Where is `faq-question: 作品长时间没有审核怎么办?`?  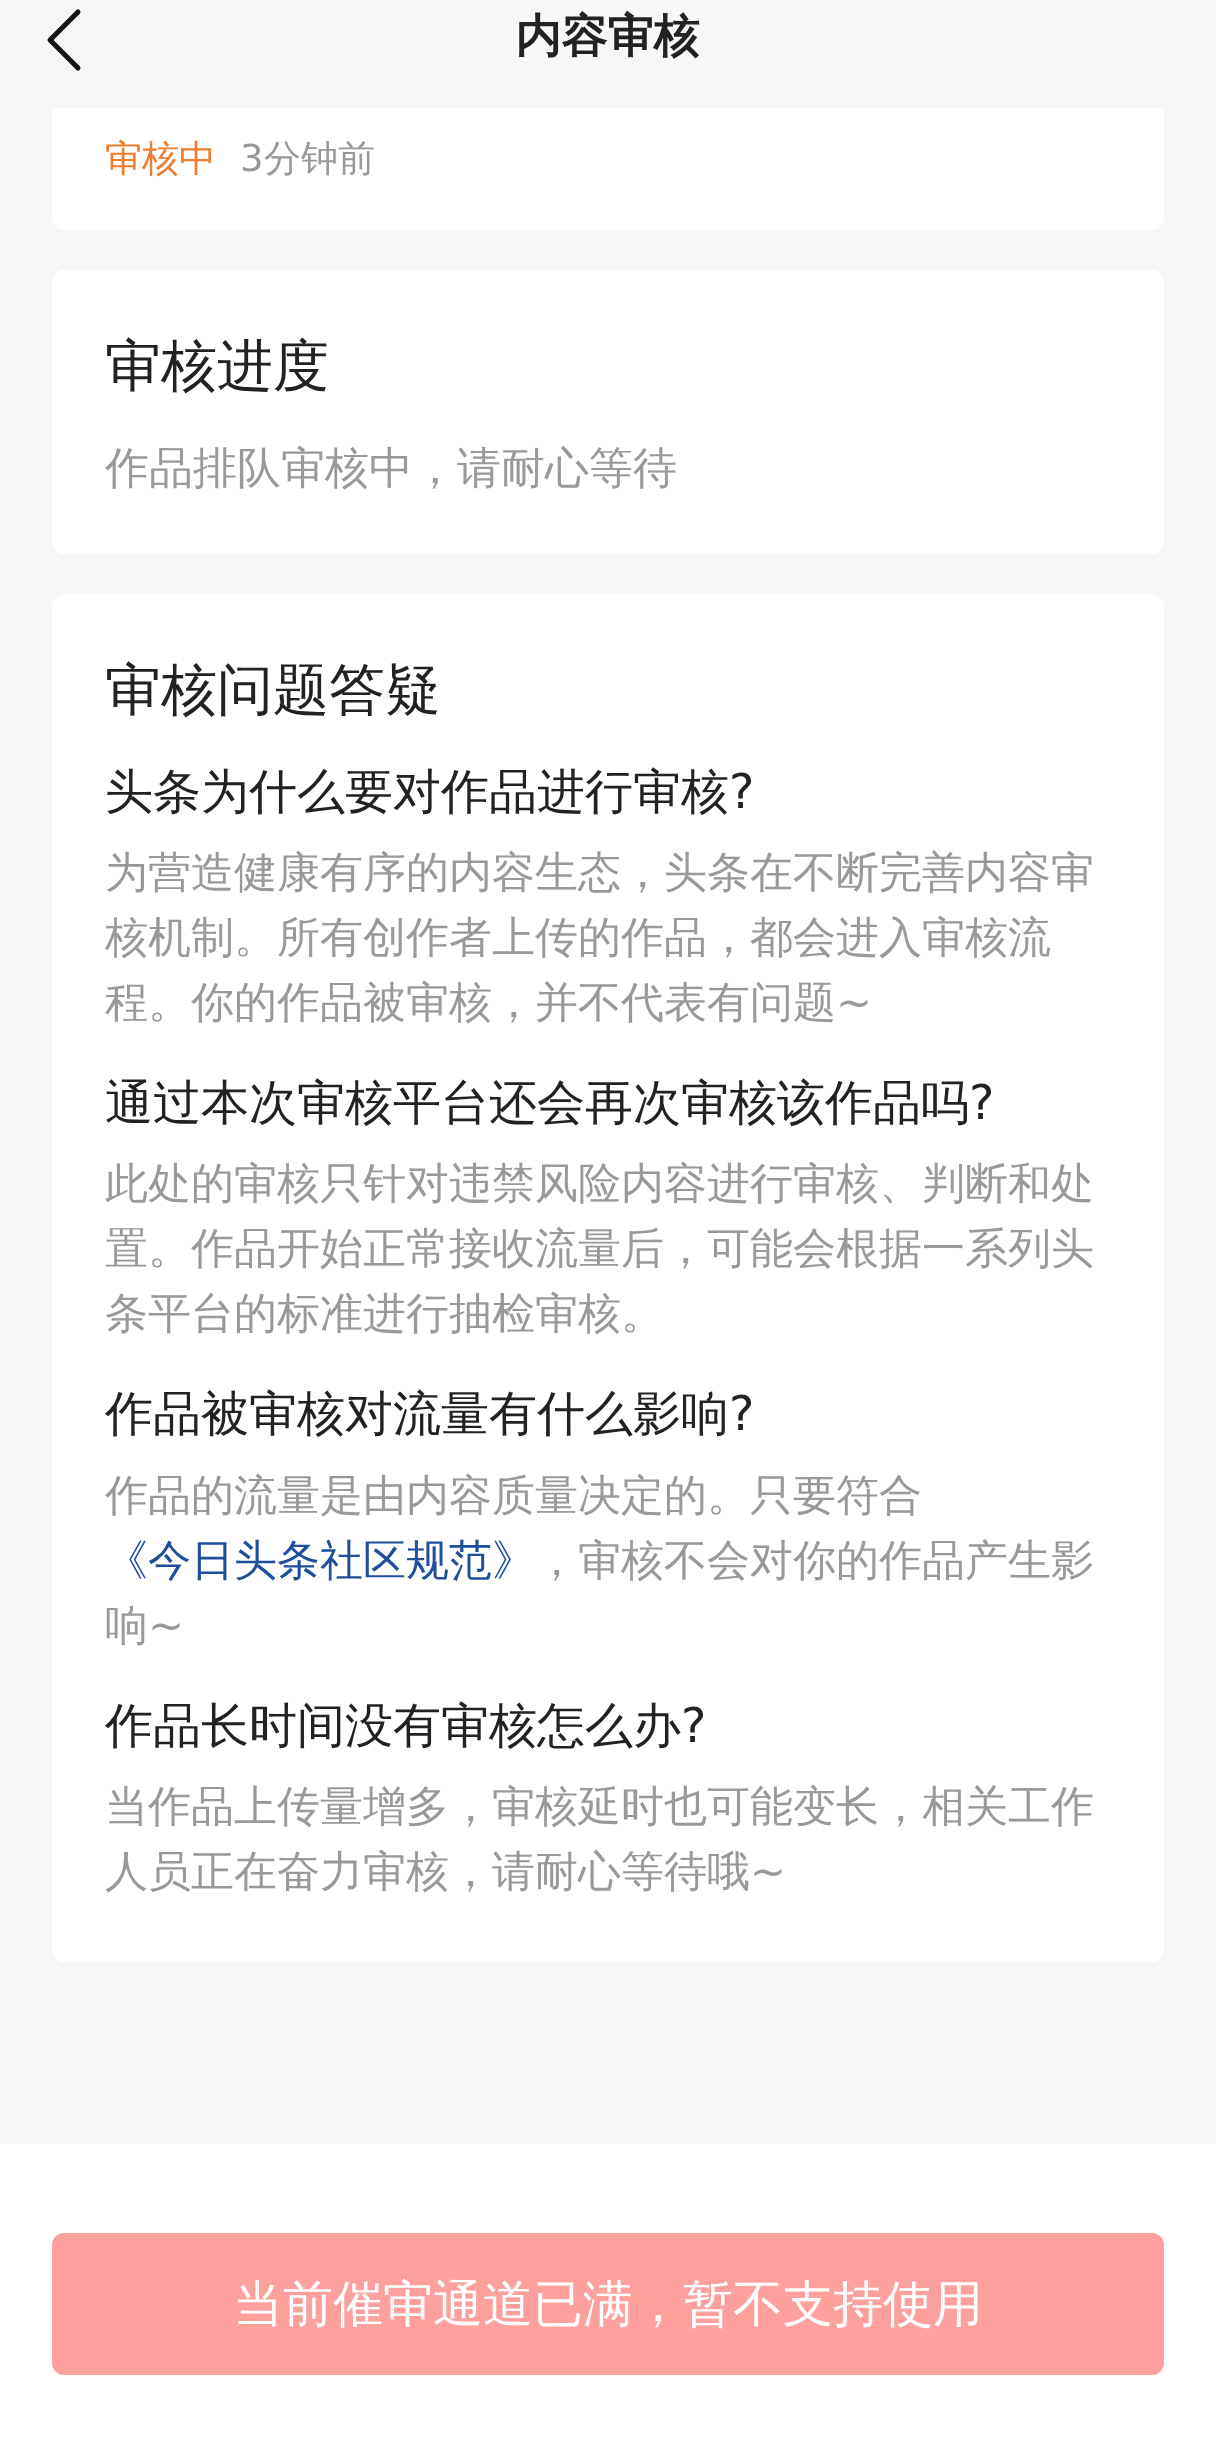
faq-question: 作品长时间没有审核怎么办? is located at coordinates (406, 1725).